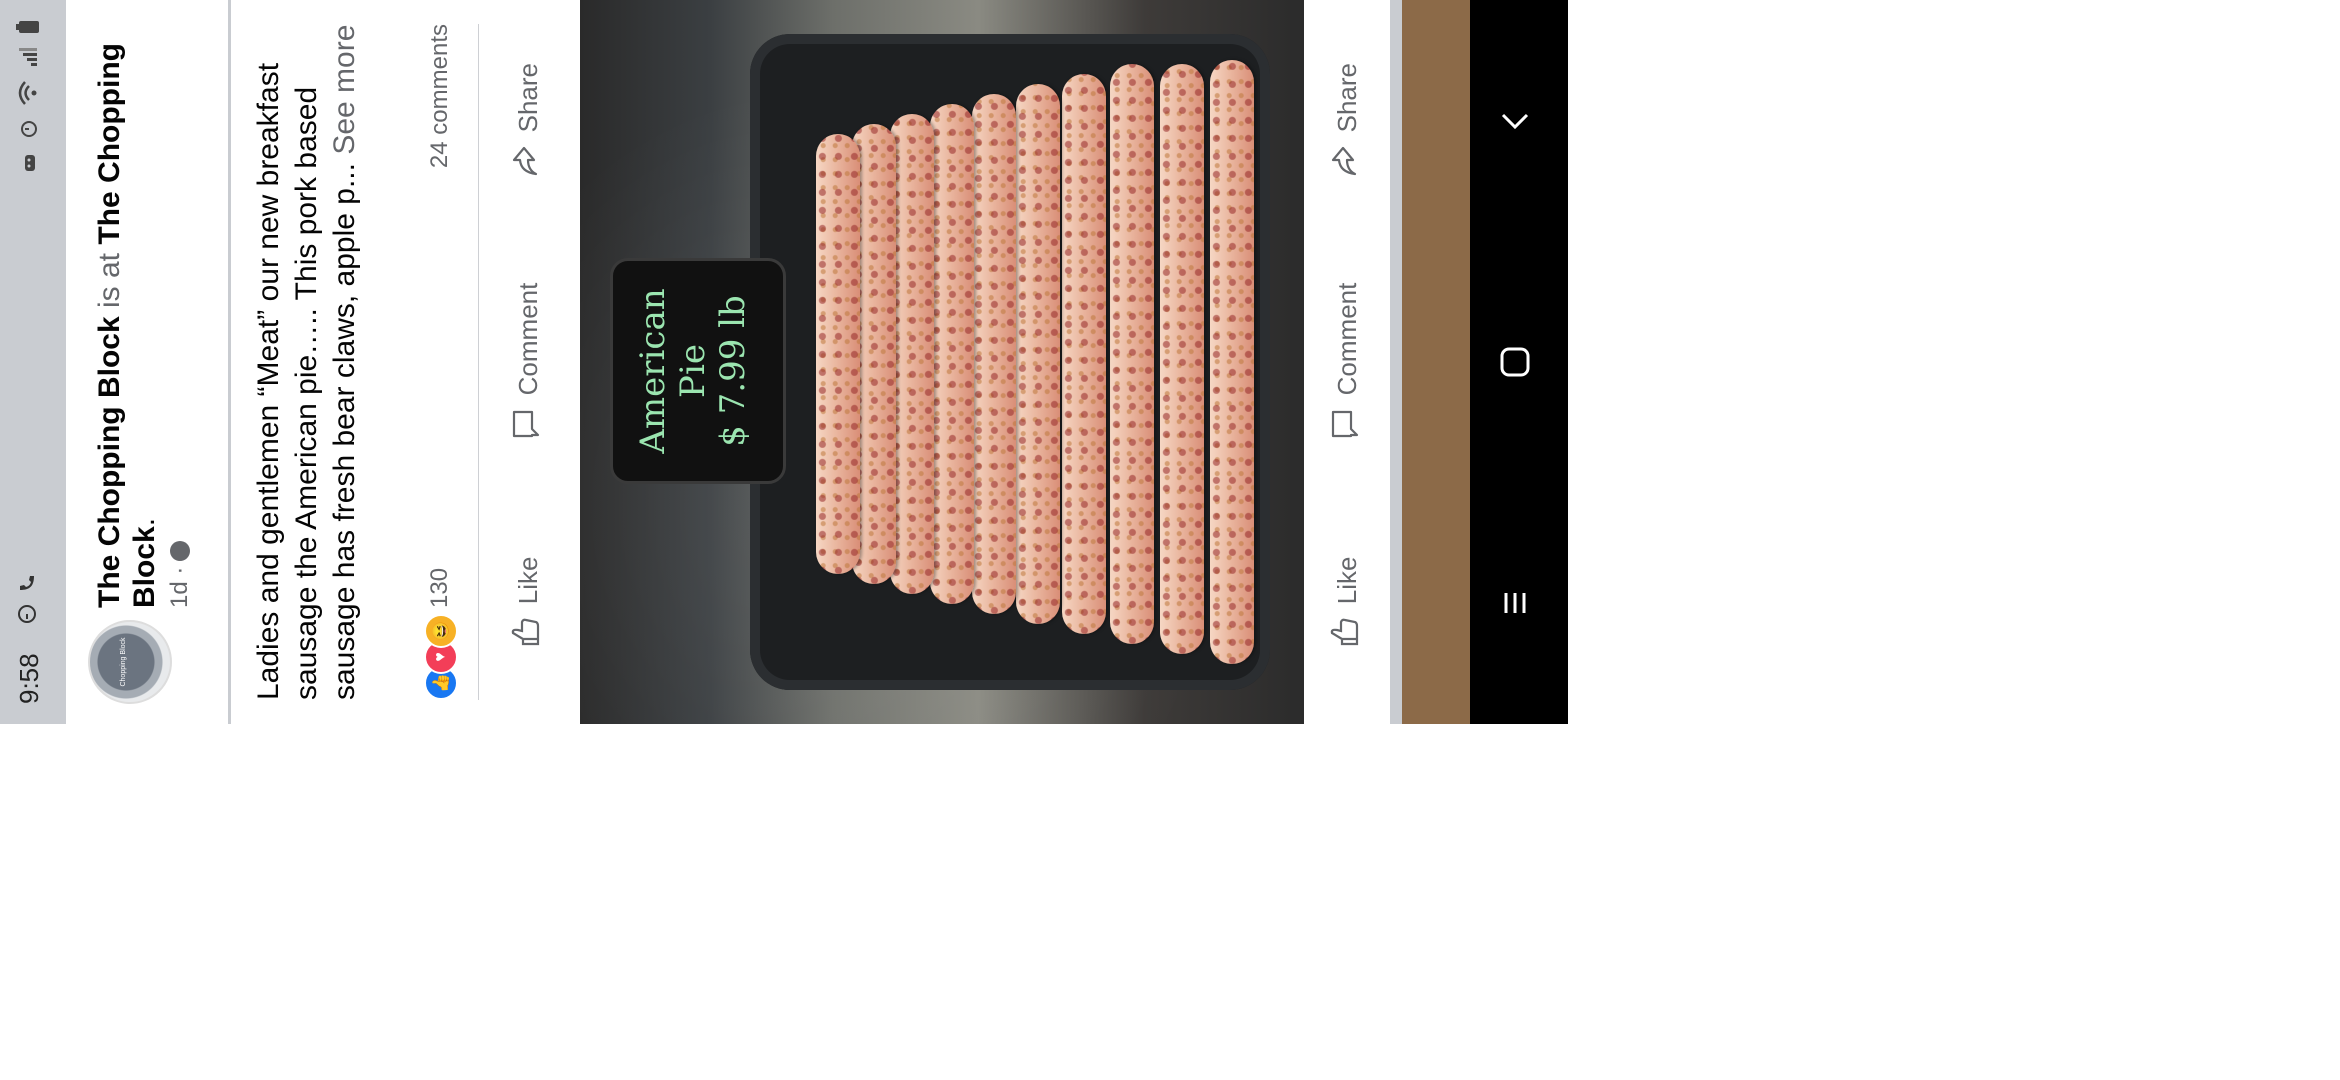 Image resolution: width=2340 pixels, height=1080 pixels. I want to click on author-link: The Chopping Block, so click(109, 462).